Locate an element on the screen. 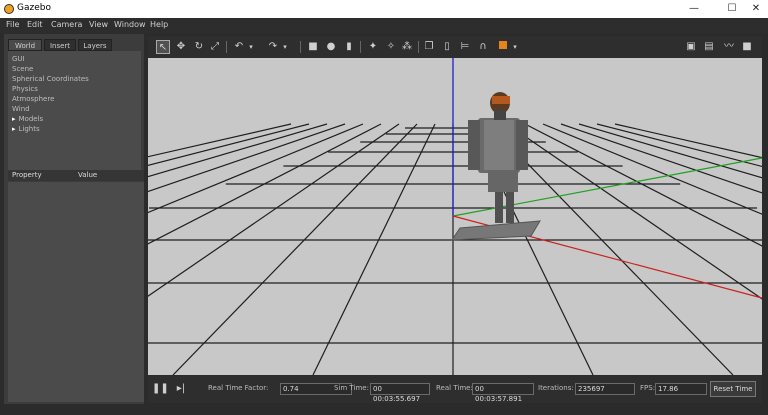  close-icon: ✕ is located at coordinates (755, 9).